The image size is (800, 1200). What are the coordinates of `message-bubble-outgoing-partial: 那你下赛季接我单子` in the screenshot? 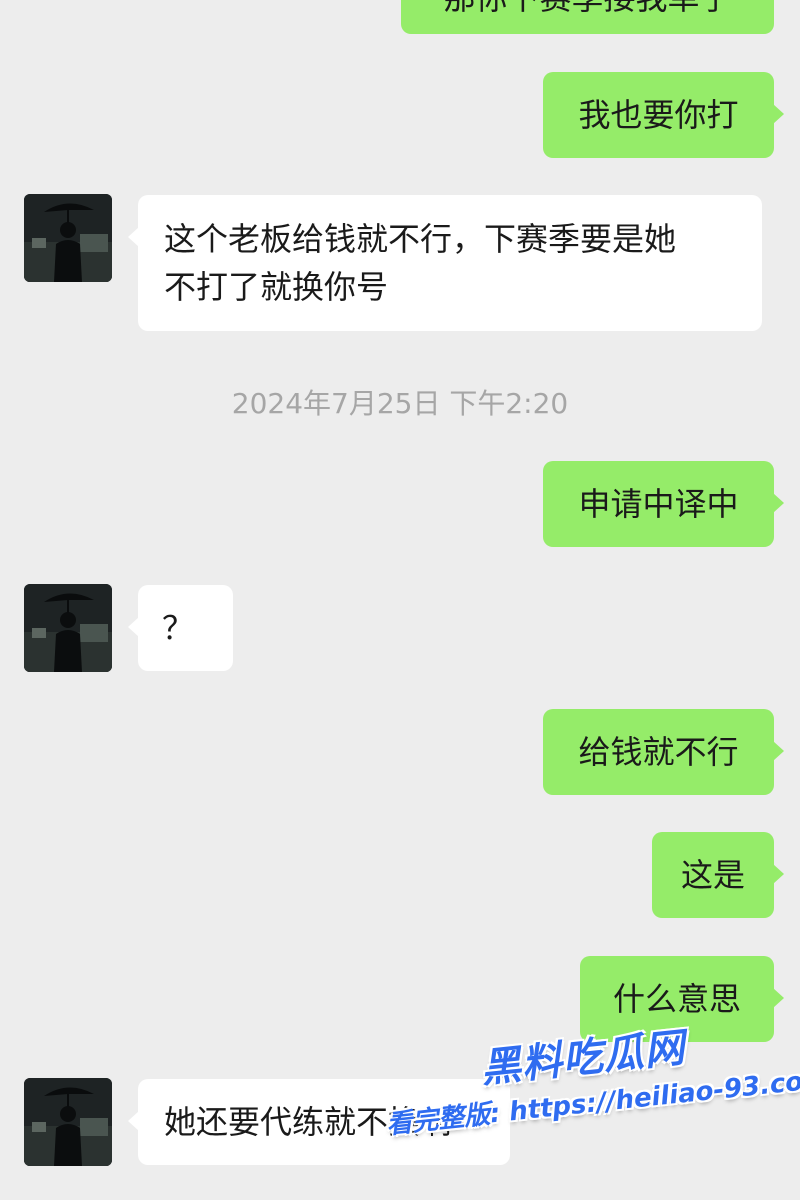 It's located at (587, 17).